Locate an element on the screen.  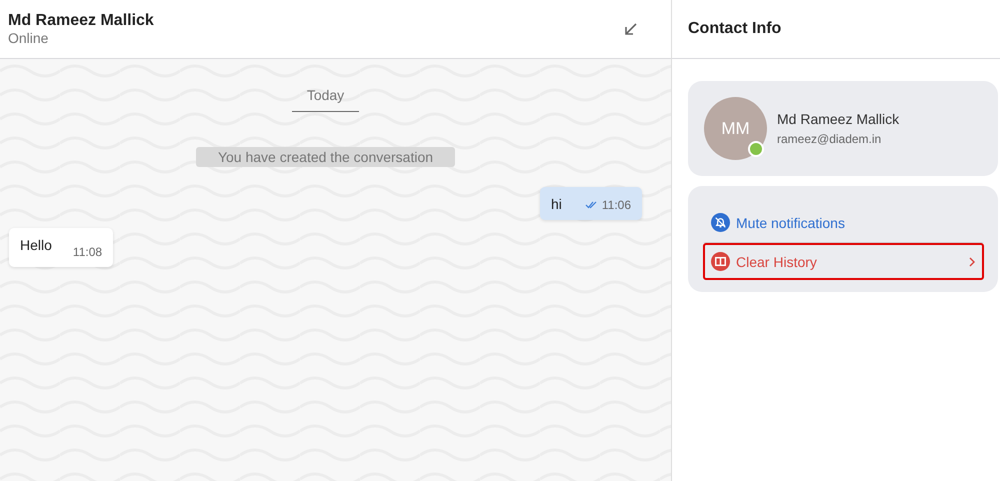
arrow-icon is located at coordinates (631, 29).